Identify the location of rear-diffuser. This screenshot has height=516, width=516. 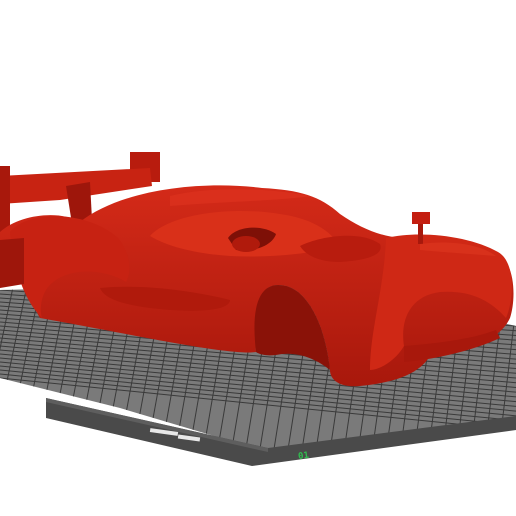
(12, 263).